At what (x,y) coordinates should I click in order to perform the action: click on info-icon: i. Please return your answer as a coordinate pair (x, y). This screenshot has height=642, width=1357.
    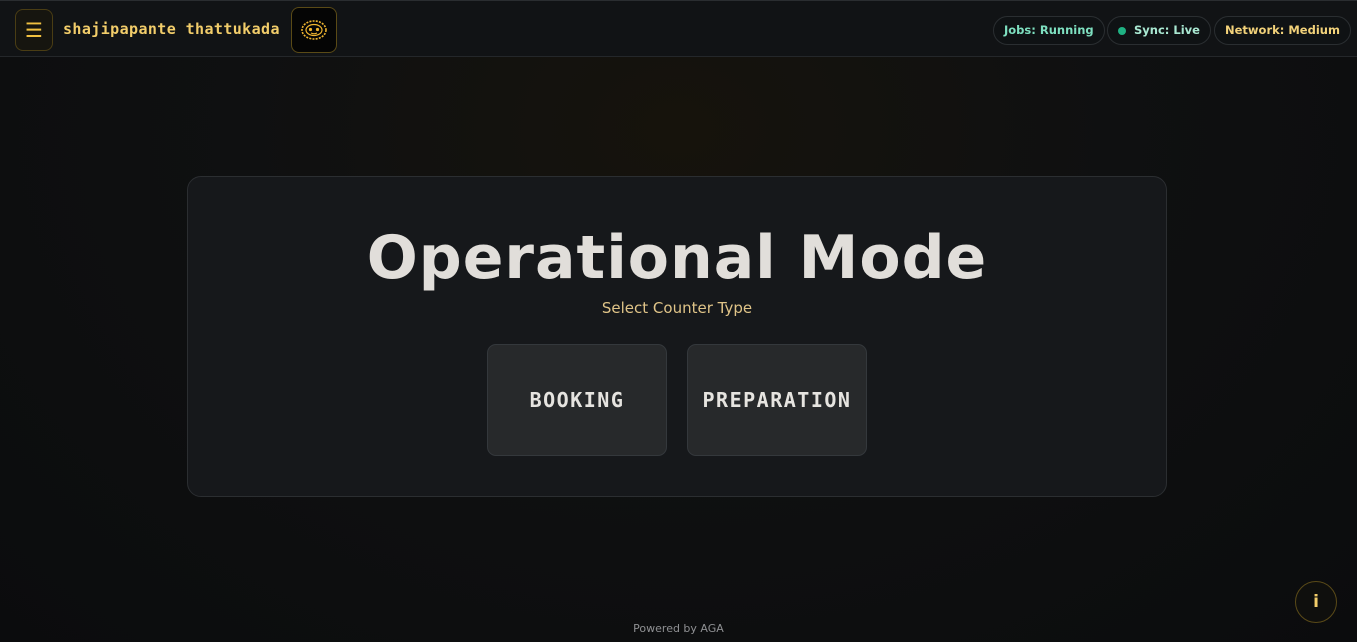
    Looking at the image, I should click on (1316, 602).